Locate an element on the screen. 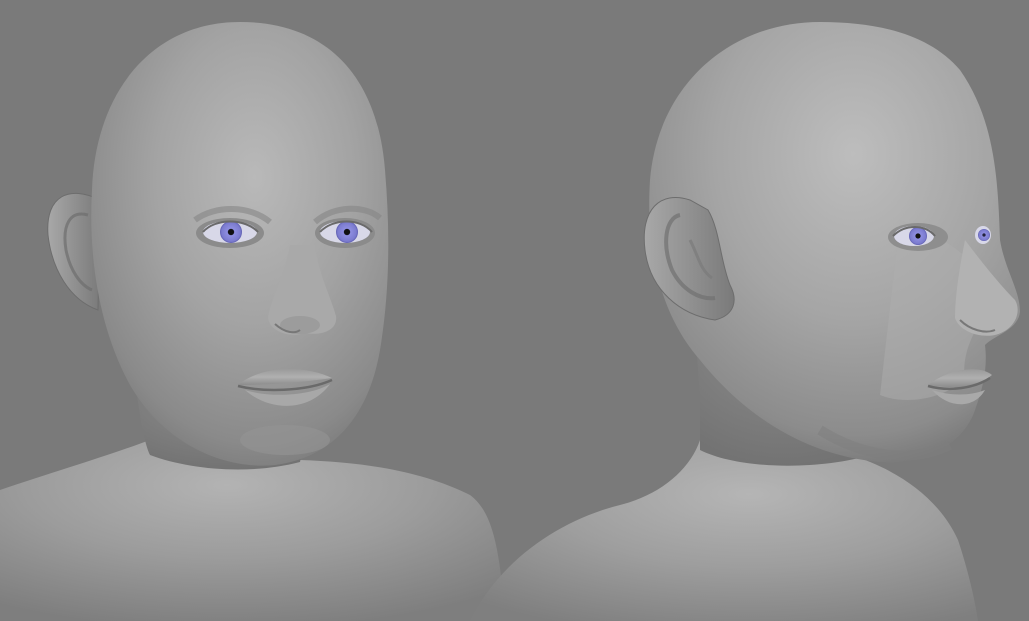  right-figure-far-eye is located at coordinates (983, 235).